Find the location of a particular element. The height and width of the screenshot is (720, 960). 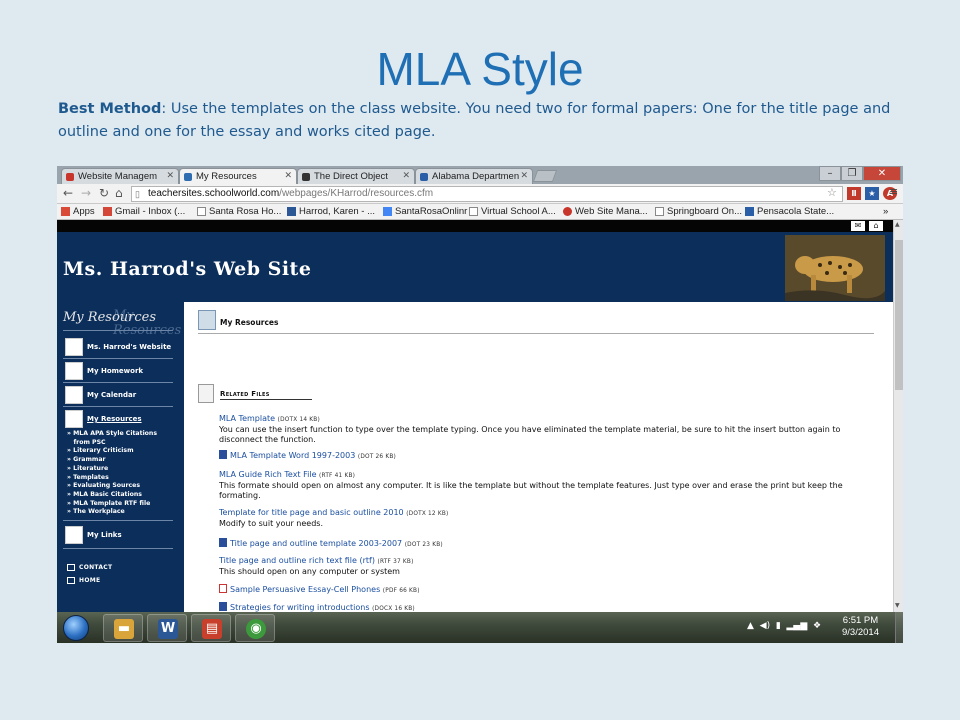

sidebar-item-links: My Links is located at coordinates (119, 535).